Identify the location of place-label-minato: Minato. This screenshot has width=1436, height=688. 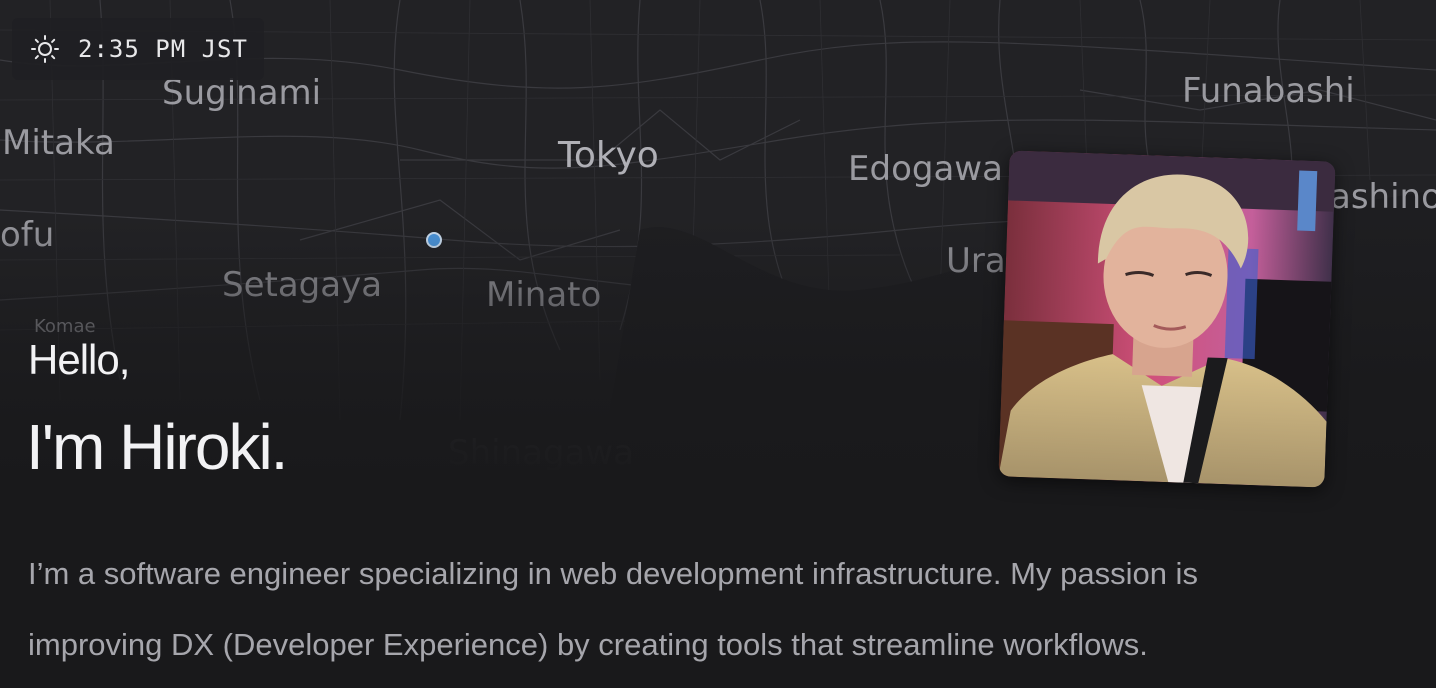
(544, 295).